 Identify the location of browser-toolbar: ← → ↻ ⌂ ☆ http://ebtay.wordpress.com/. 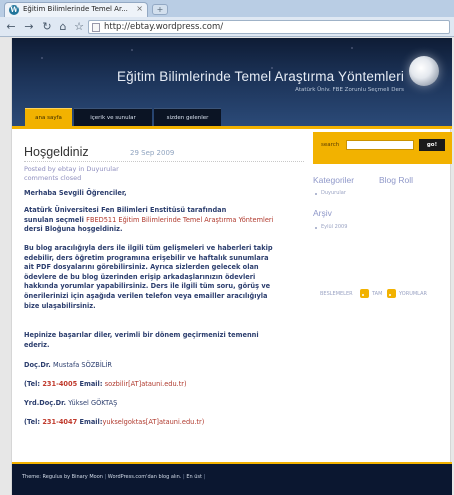
(227, 27).